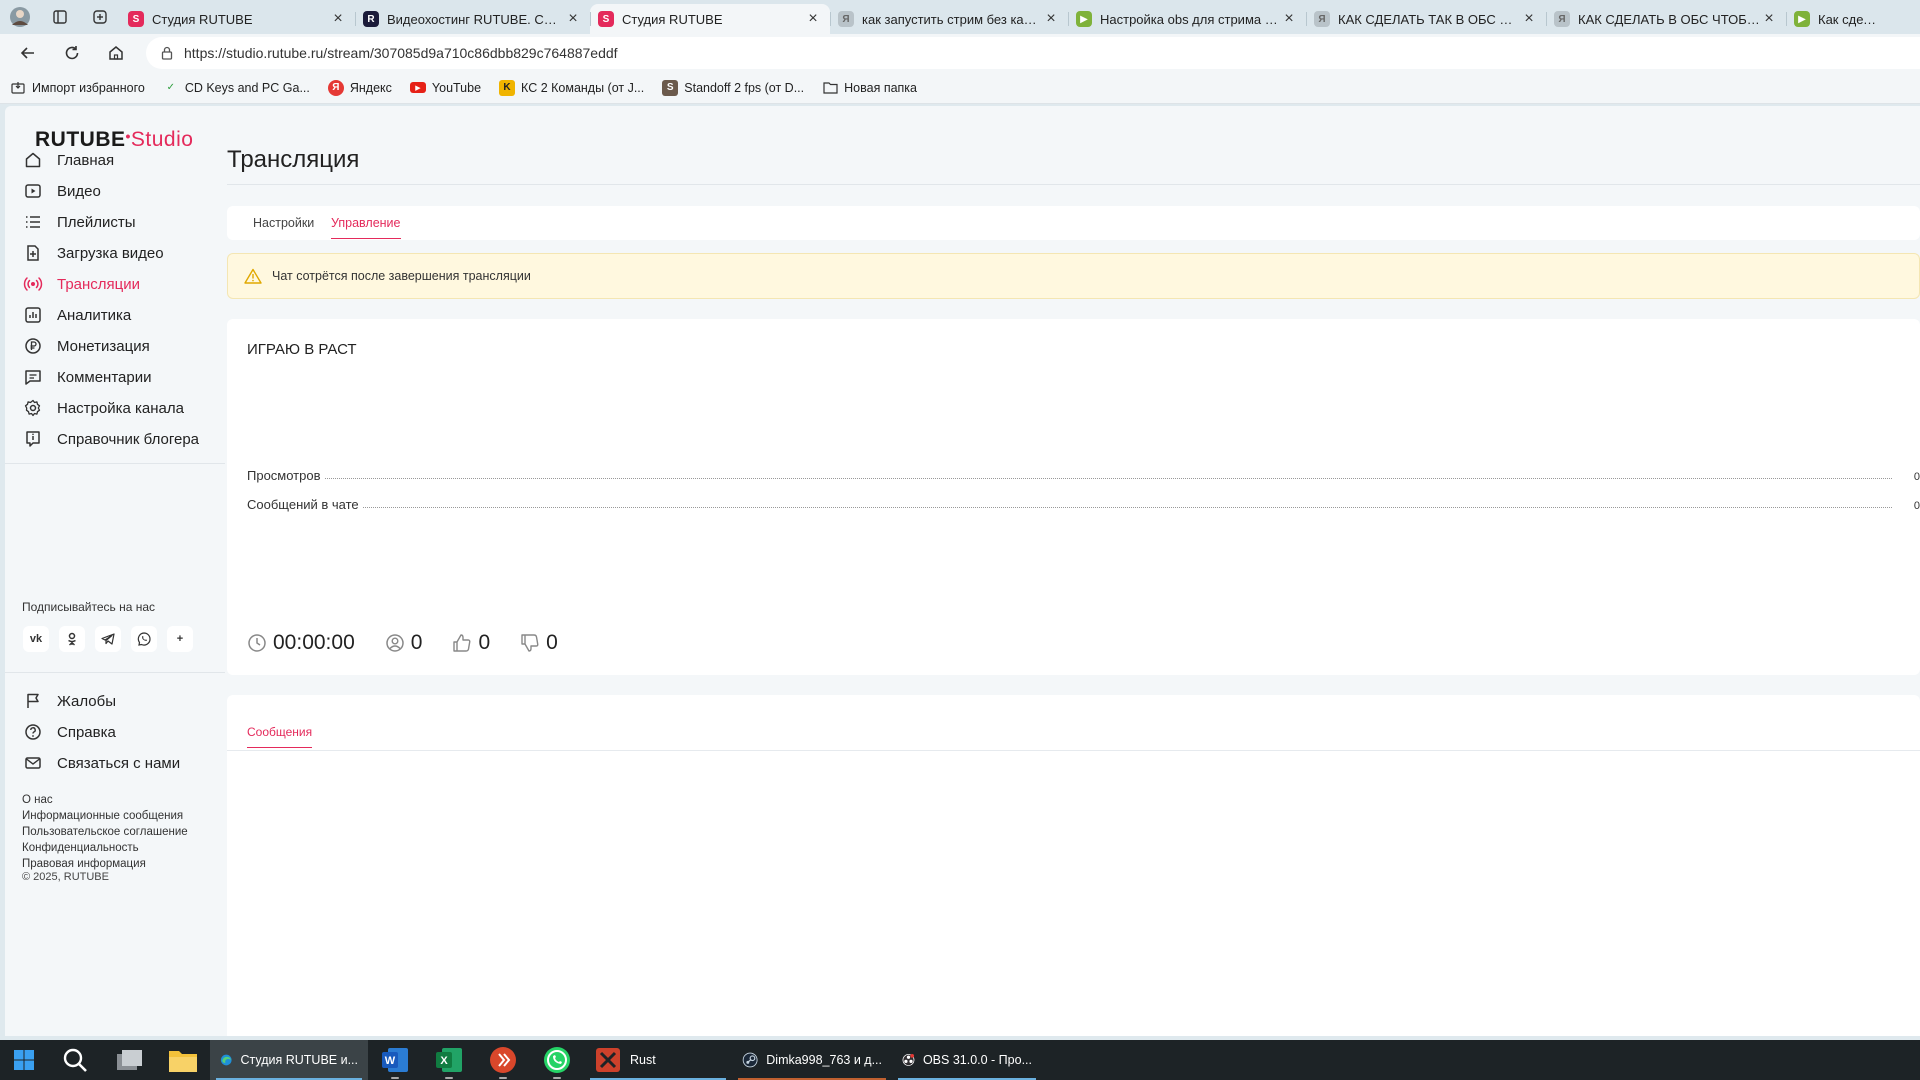 This screenshot has height=1080, width=1920. I want to click on search-button, so click(75, 1060).